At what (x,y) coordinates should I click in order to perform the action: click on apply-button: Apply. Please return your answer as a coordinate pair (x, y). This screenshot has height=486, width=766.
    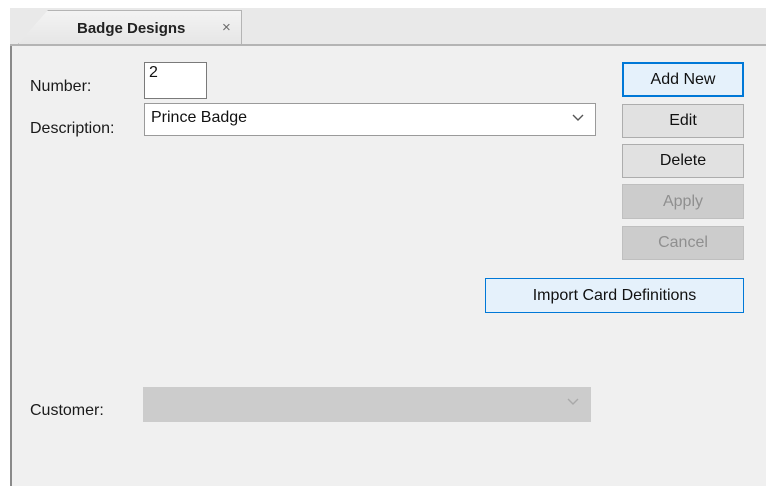
    Looking at the image, I should click on (683, 201).